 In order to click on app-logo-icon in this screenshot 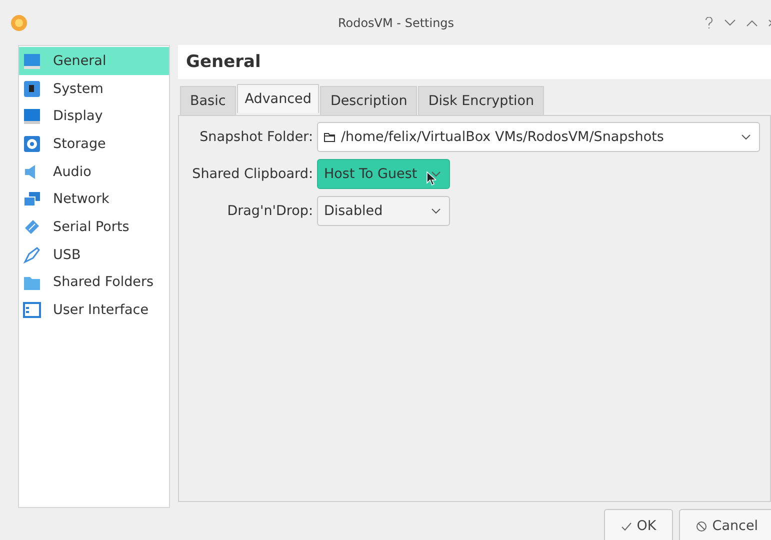, I will do `click(19, 23)`.